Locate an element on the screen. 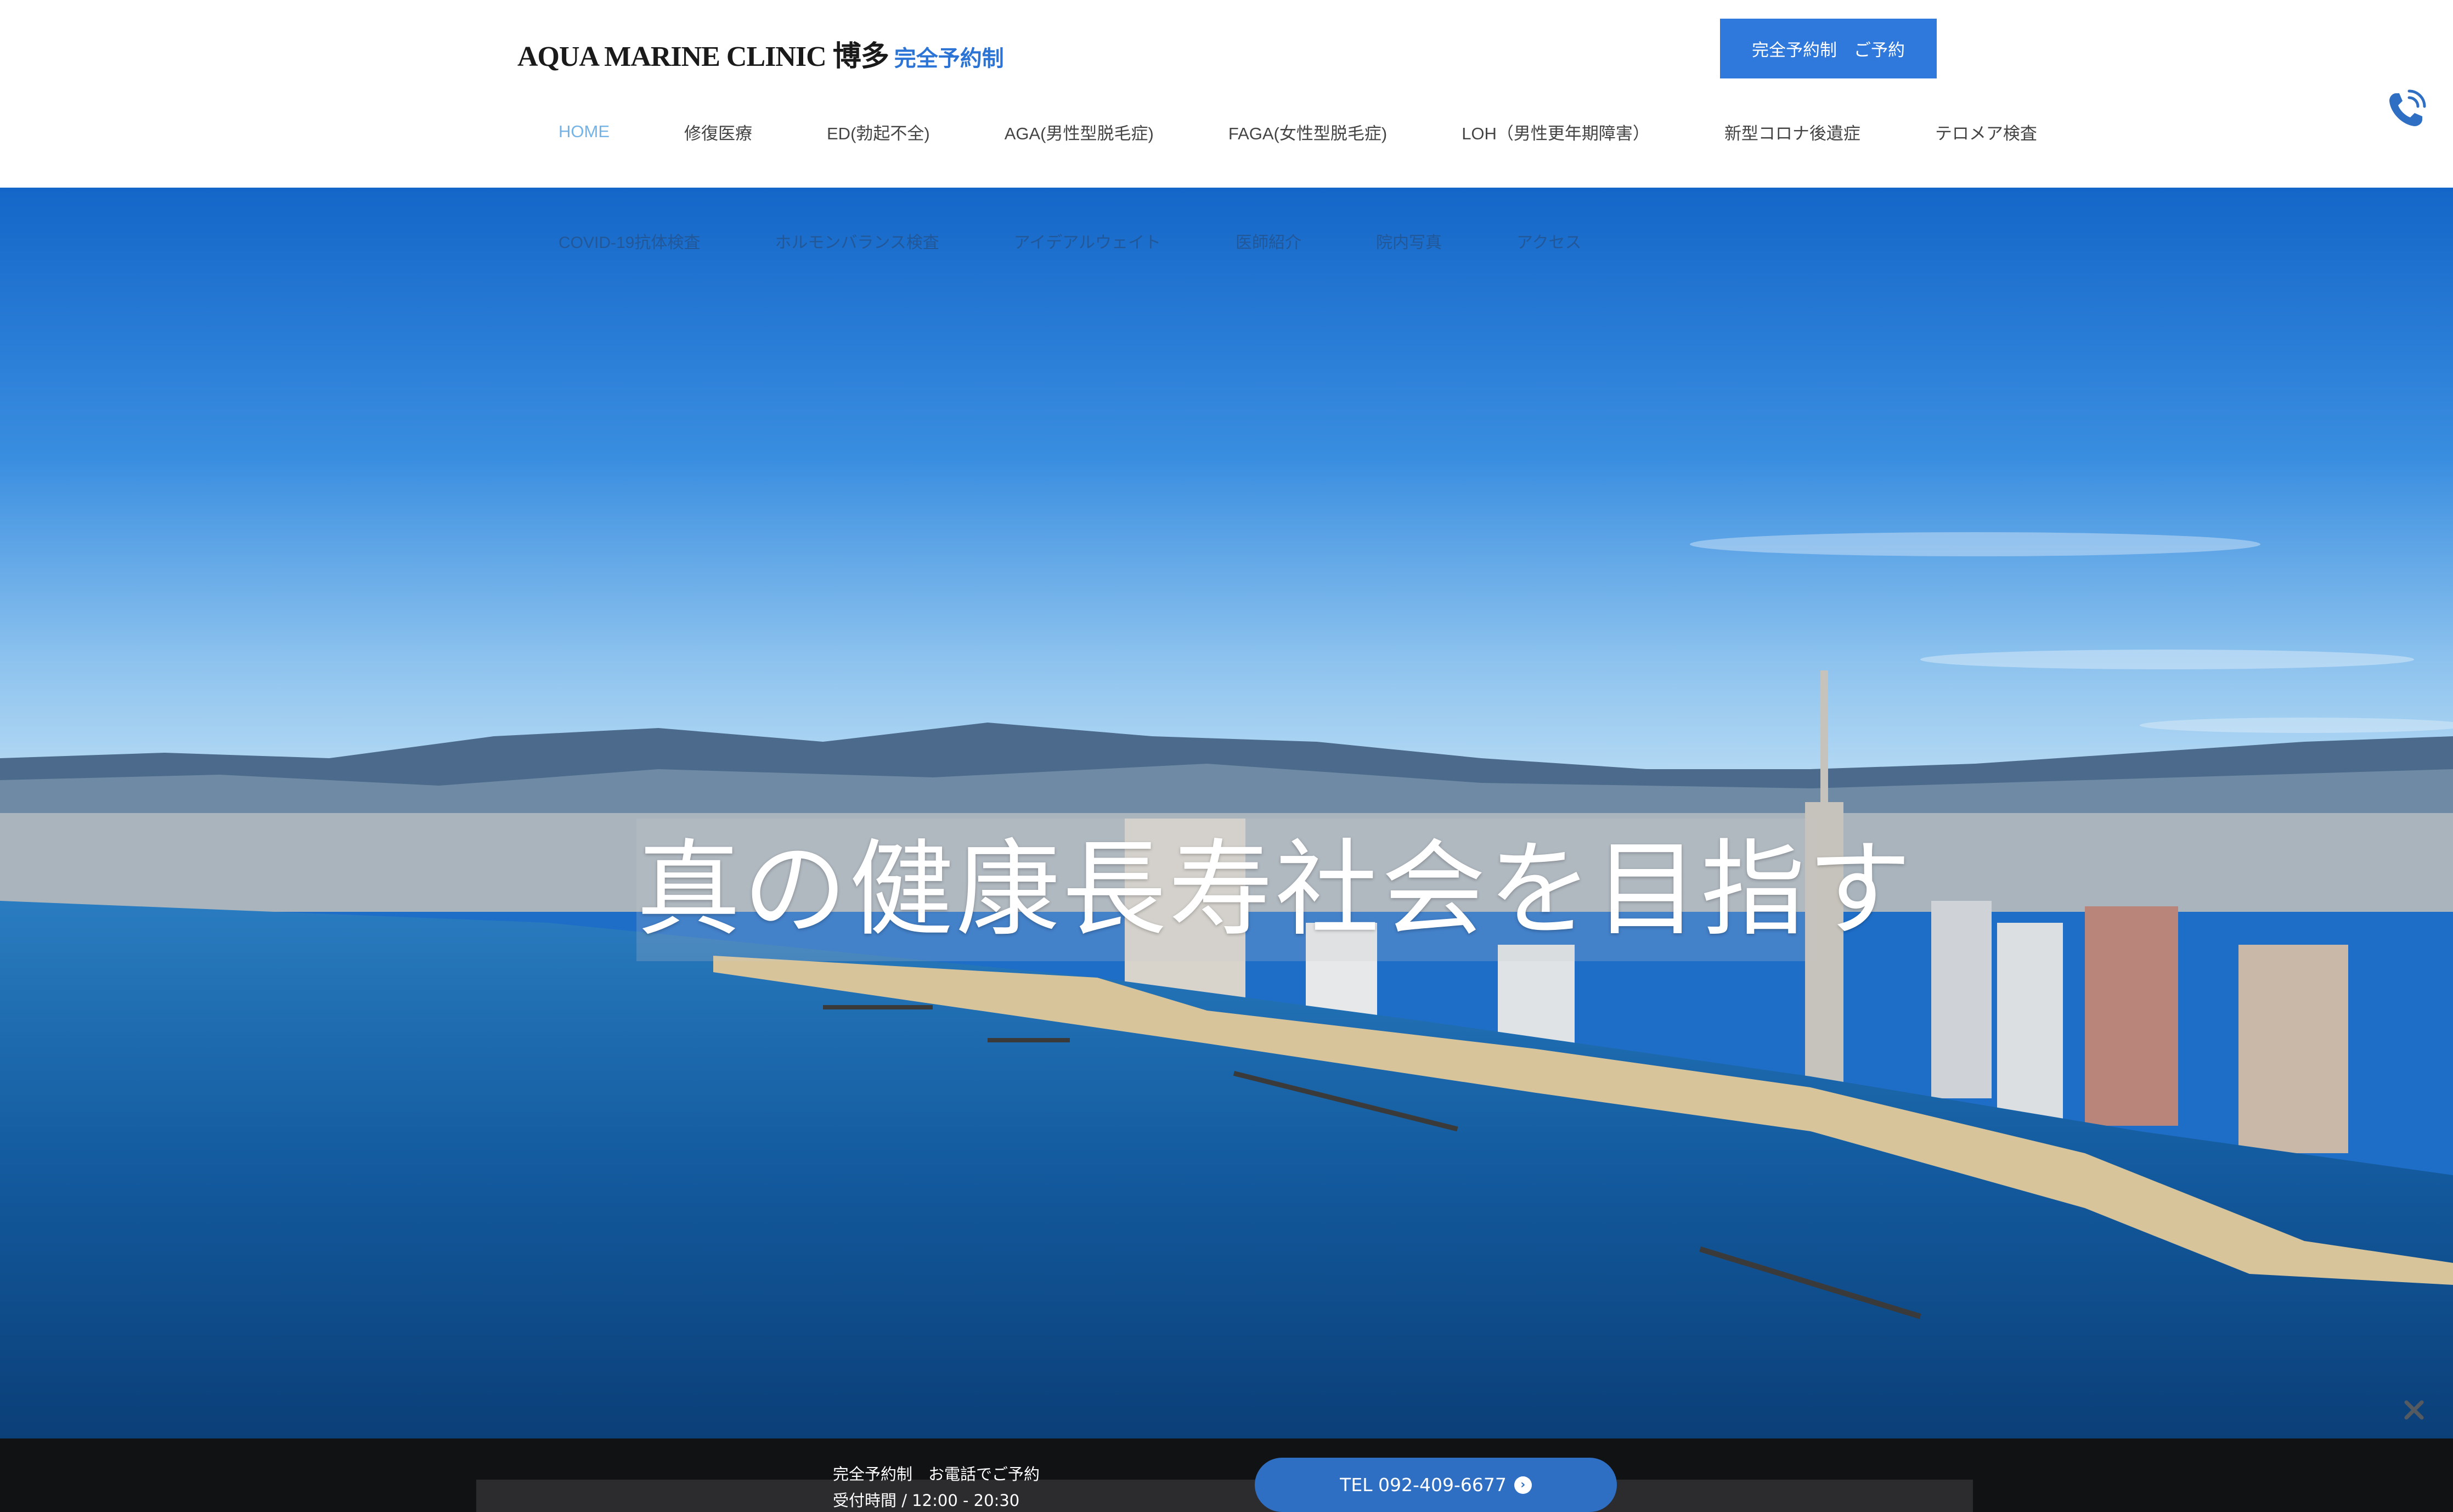  nav-item-covid-antibody: COVID-19抗体検査 is located at coordinates (629, 241).